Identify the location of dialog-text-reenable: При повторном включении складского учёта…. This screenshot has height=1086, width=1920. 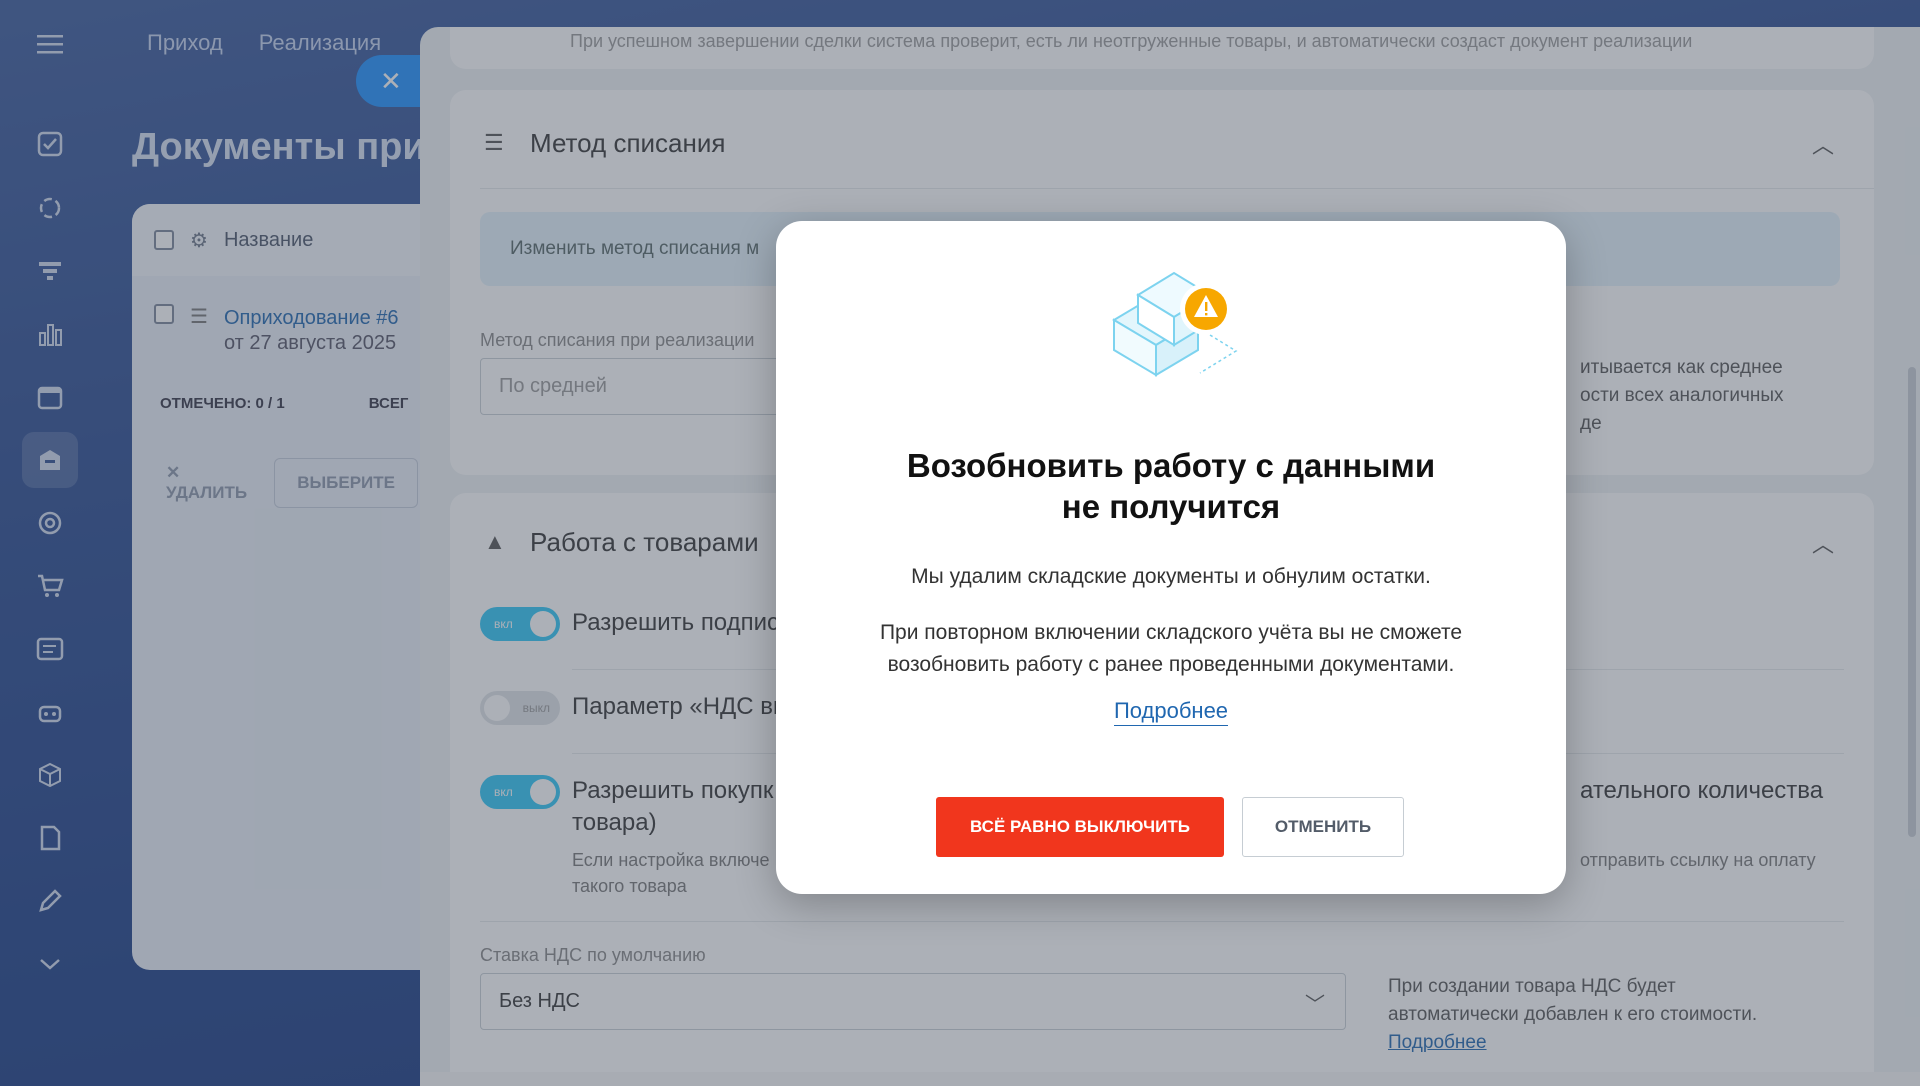
(1171, 648).